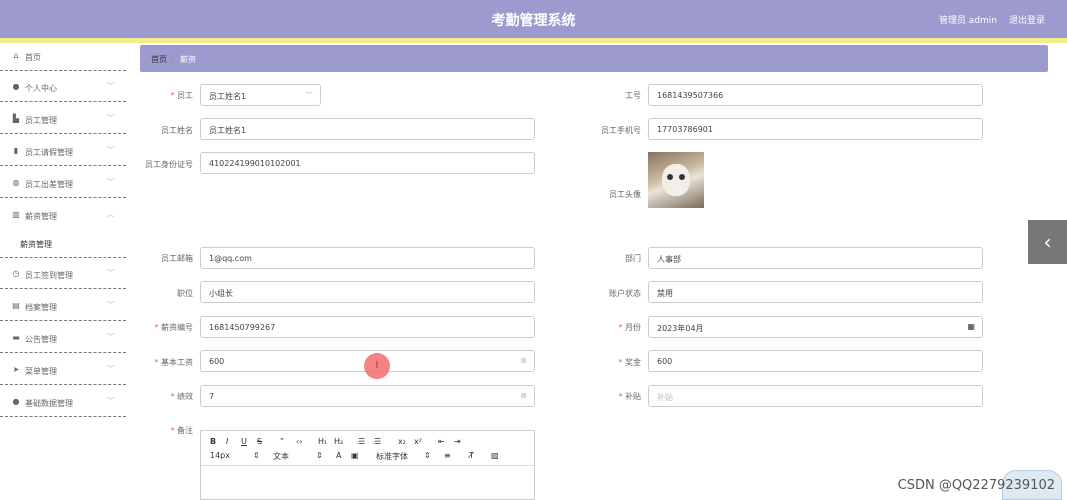 This screenshot has height=500, width=1067. What do you see at coordinates (367, 292) in the screenshot?
I see `position-field: 小组长` at bounding box center [367, 292].